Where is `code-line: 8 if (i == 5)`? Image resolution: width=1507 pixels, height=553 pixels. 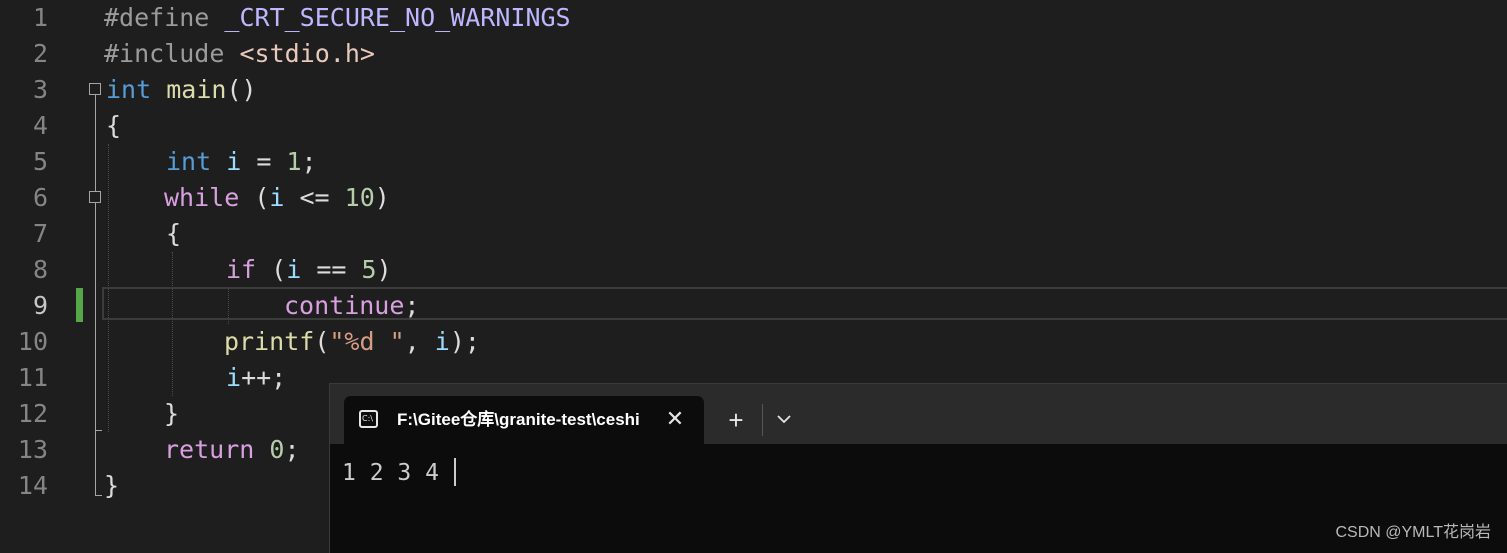 code-line: 8 if (i == 5) is located at coordinates (753, 270).